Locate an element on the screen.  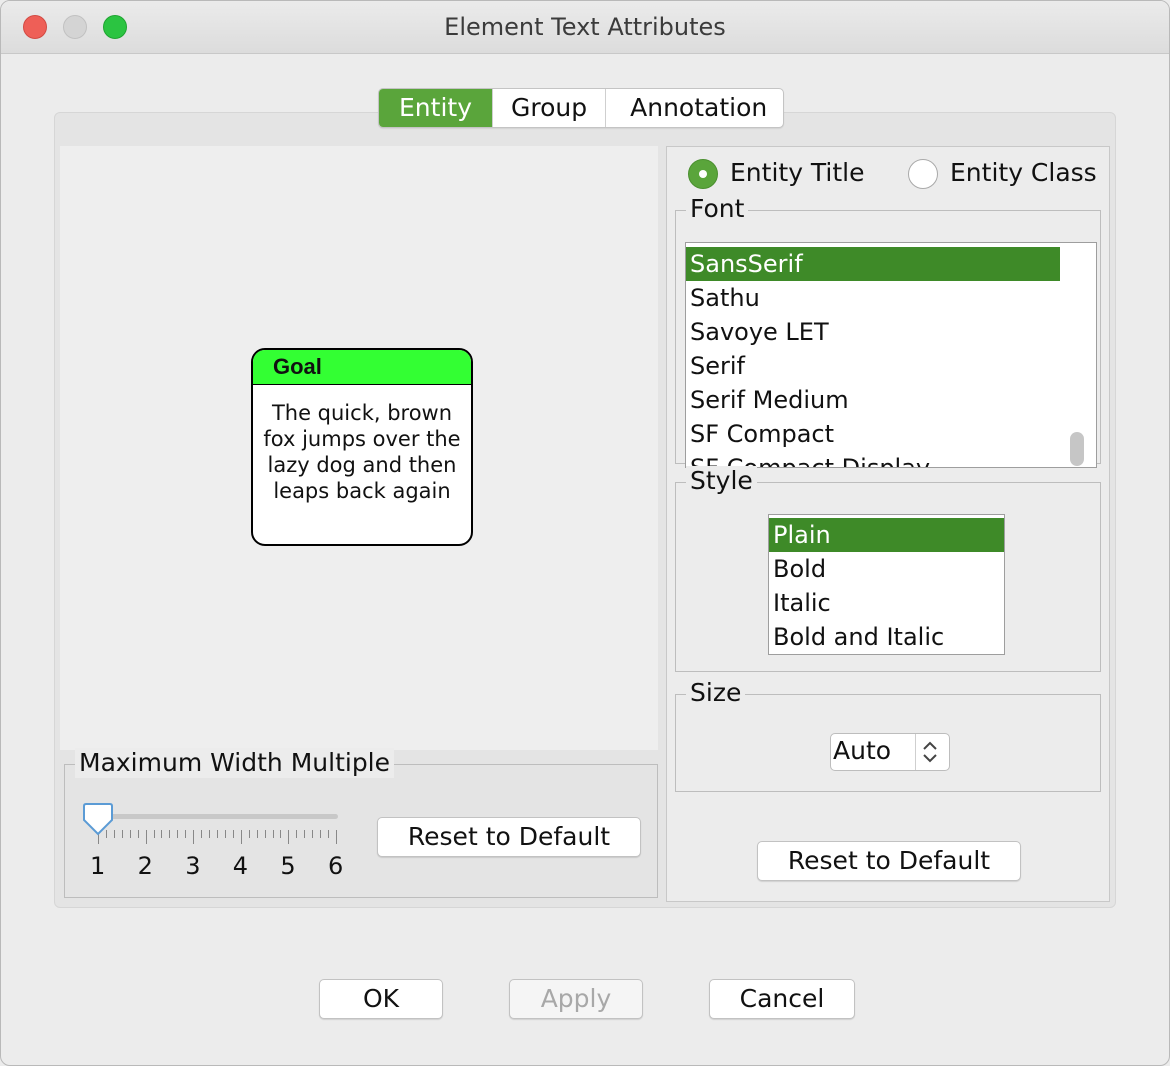
width-multiple-label: Maximum Width Multiple is located at coordinates (235, 763).